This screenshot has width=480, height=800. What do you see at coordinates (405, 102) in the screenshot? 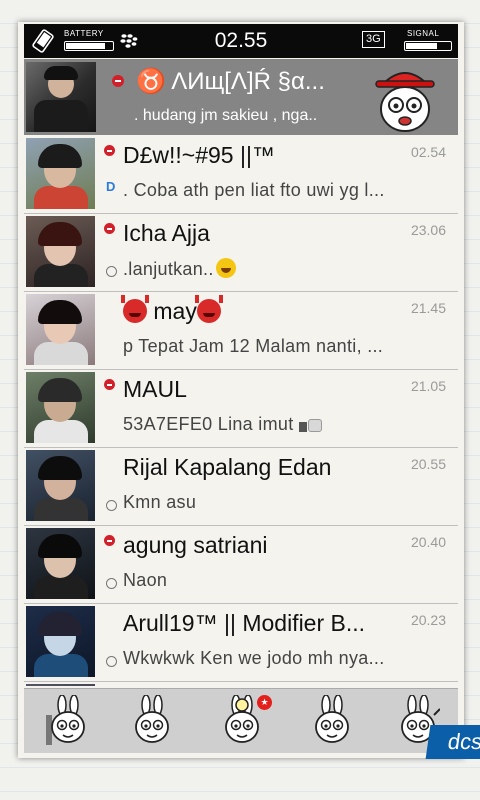
I see `bunny-cowboy-mascot-icon` at bounding box center [405, 102].